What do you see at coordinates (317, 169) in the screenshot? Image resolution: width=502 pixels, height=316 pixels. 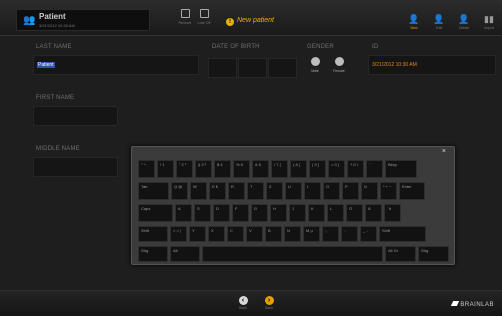 I see `key: ) 9 ]` at bounding box center [317, 169].